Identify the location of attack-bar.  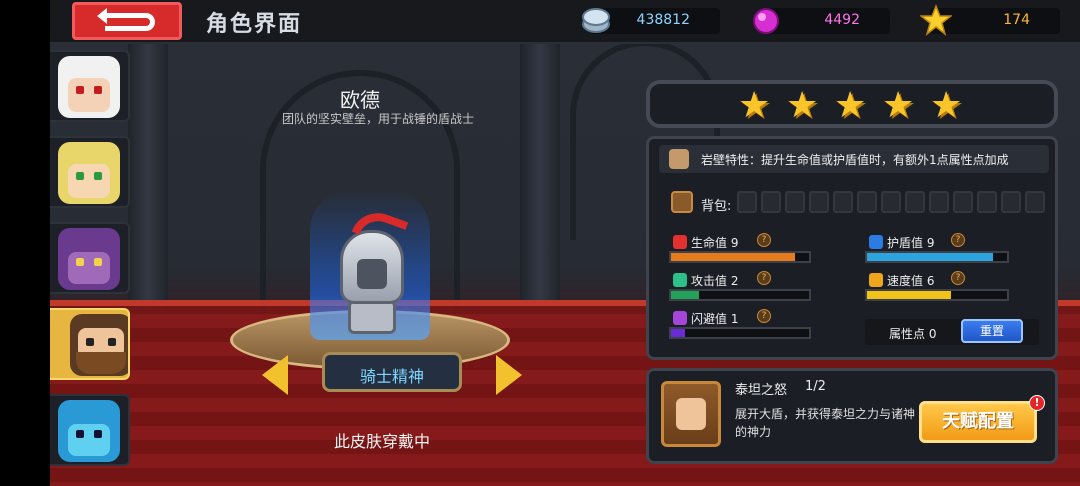
(740, 295).